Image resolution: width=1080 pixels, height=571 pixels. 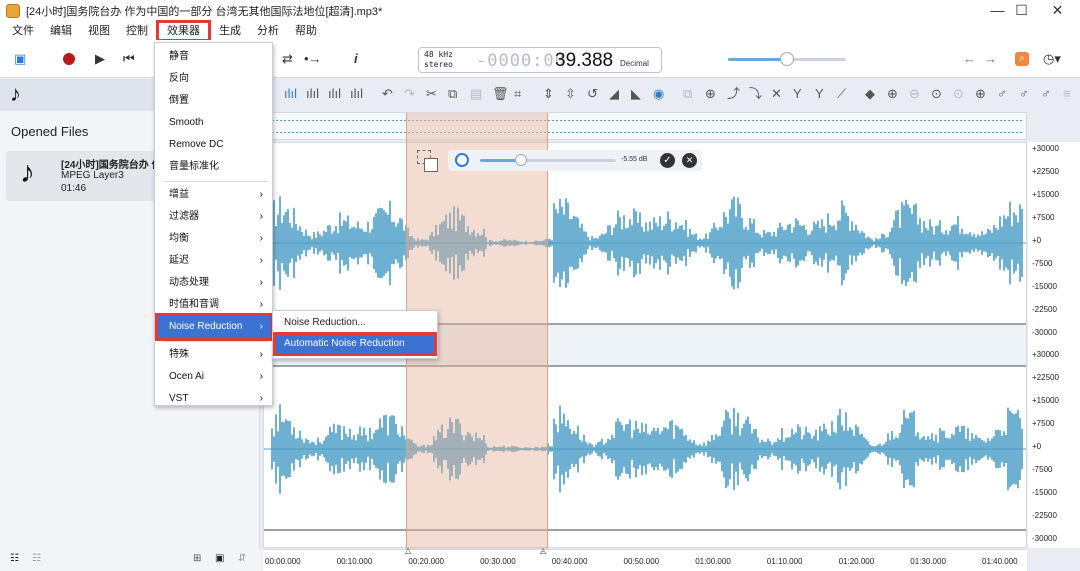 What do you see at coordinates (214, 377) in the screenshot?
I see `effects-menu-item-ocen-ai: Ocen Ai ›` at bounding box center [214, 377].